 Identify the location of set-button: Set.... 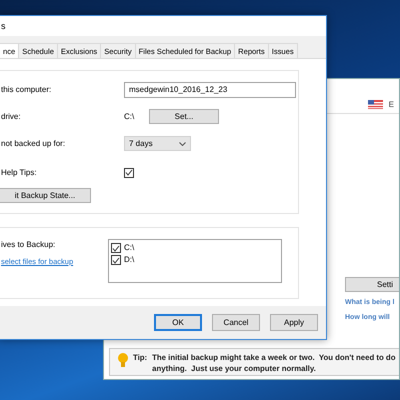
(184, 116).